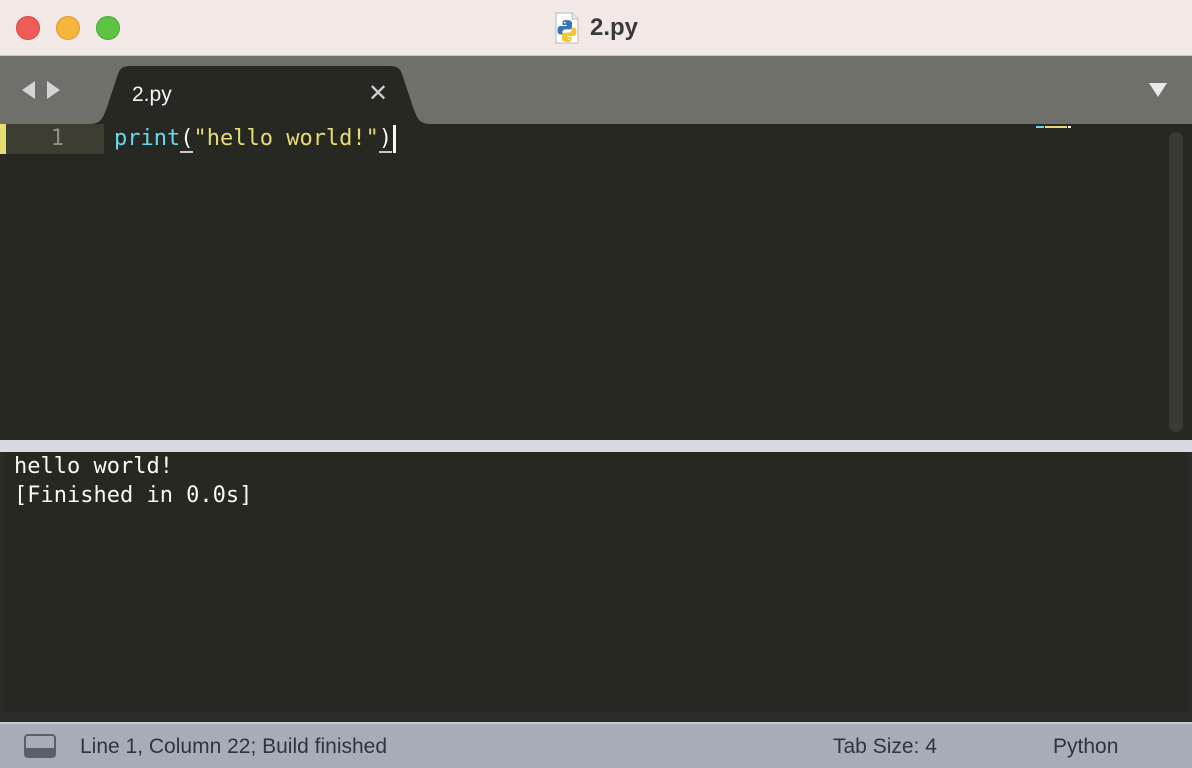  What do you see at coordinates (41, 90) in the screenshot?
I see `tab-navigation` at bounding box center [41, 90].